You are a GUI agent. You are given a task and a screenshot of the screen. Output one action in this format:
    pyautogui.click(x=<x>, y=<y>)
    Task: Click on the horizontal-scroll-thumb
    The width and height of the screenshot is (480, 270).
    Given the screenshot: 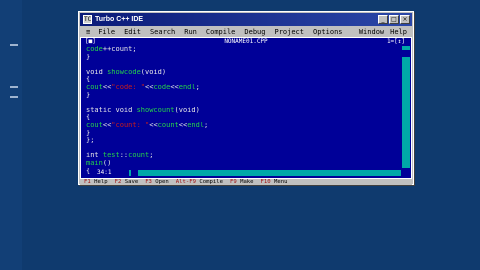 What is the action you would take?
    pyautogui.click(x=134, y=173)
    